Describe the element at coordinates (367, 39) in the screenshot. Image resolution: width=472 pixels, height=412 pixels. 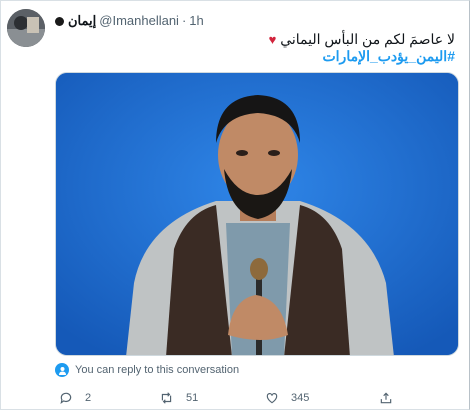
I see `tweet-text-main: لا عاصمَ لكم من البأس اليماني` at that location.